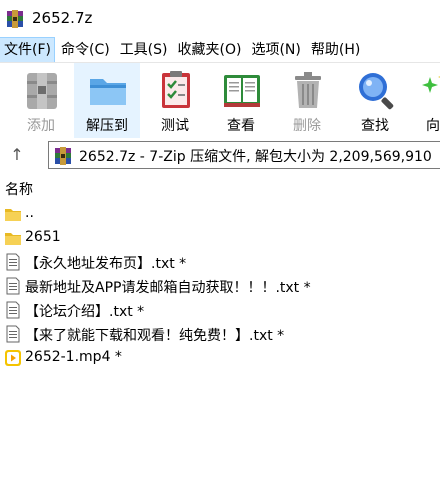 This screenshot has width=440, height=490. I want to click on menu-file: 文件(F), so click(27, 50).